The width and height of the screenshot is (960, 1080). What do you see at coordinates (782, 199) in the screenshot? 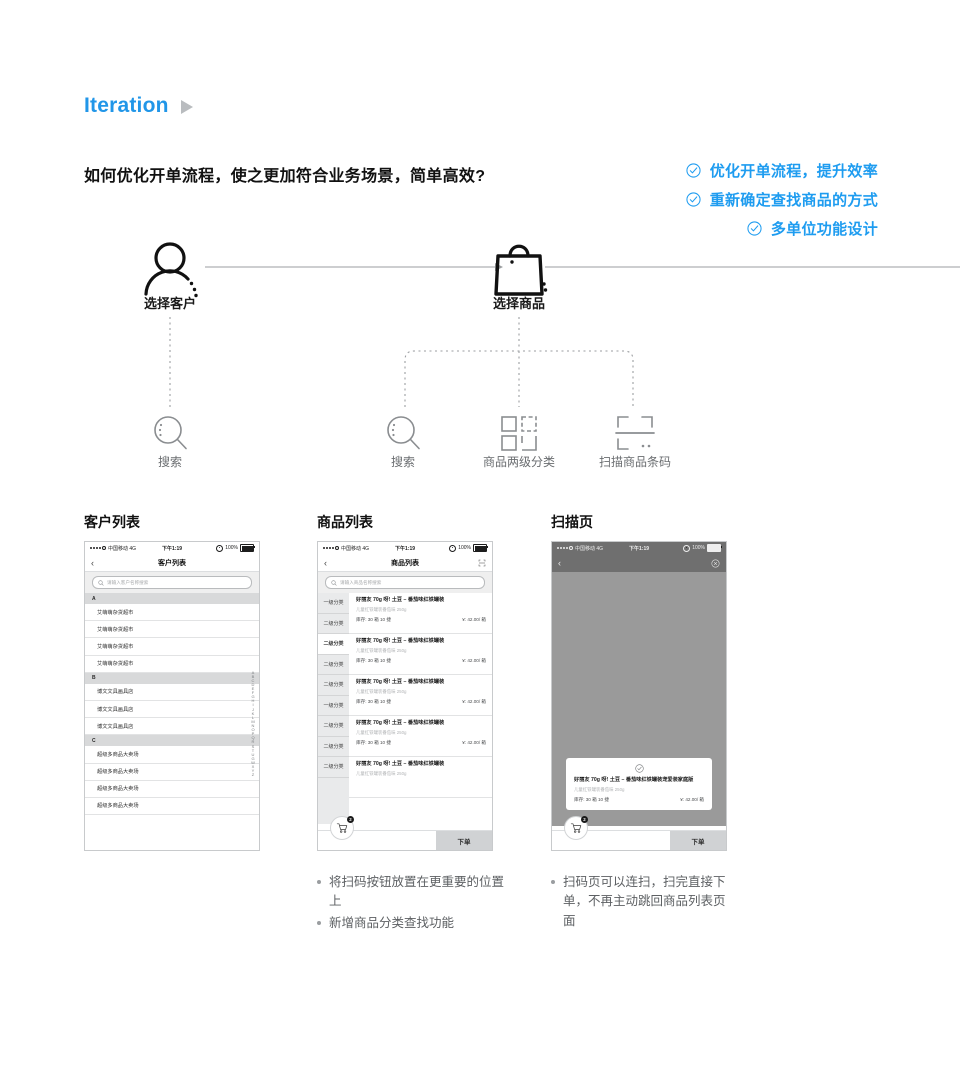
I see `checklist-item-1: 重新确定查找商品的方式` at bounding box center [782, 199].